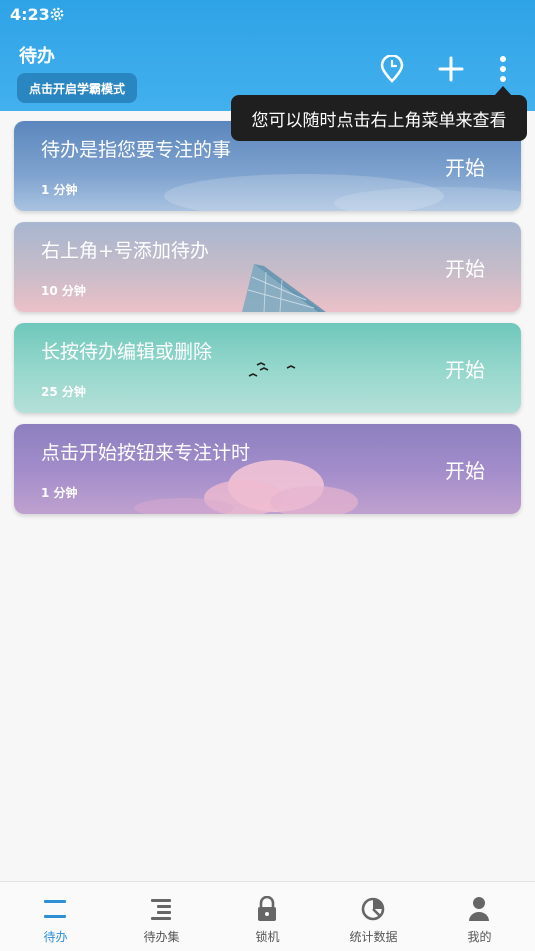 Image resolution: width=535 pixels, height=951 pixels. Describe the element at coordinates (479, 909) in the screenshot. I see `person-icon` at that location.